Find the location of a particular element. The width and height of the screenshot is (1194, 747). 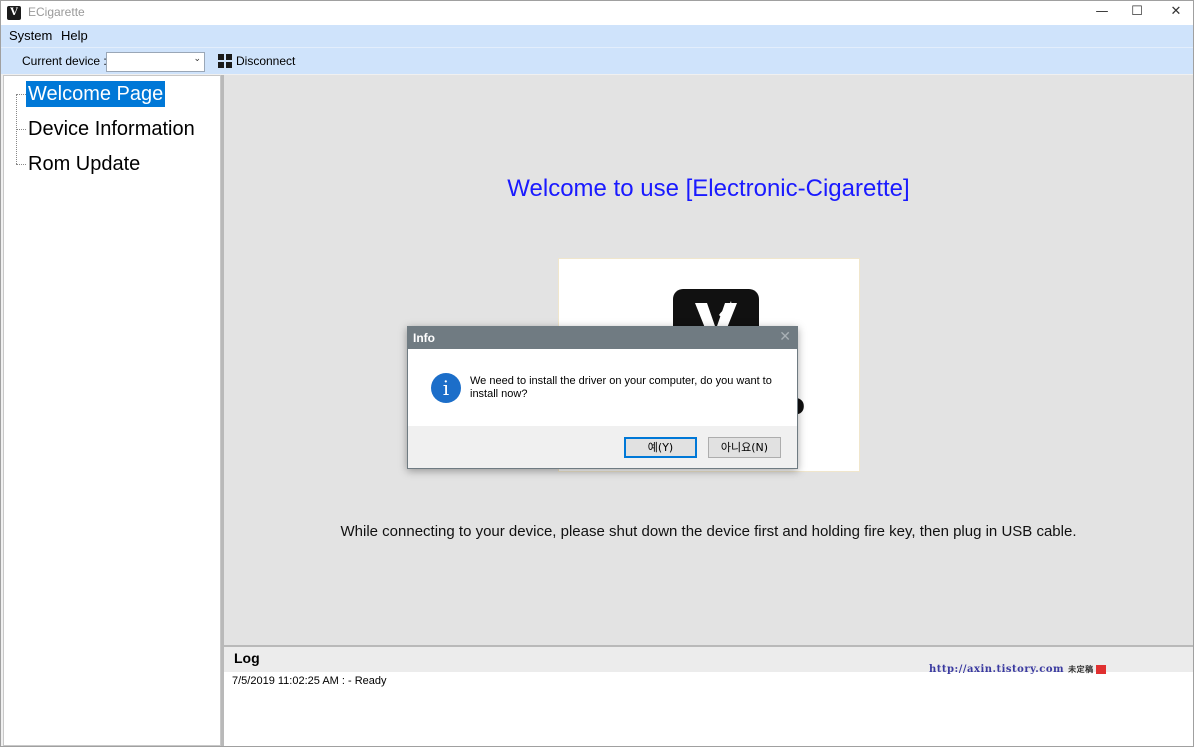

info-icon: i is located at coordinates (446, 388).